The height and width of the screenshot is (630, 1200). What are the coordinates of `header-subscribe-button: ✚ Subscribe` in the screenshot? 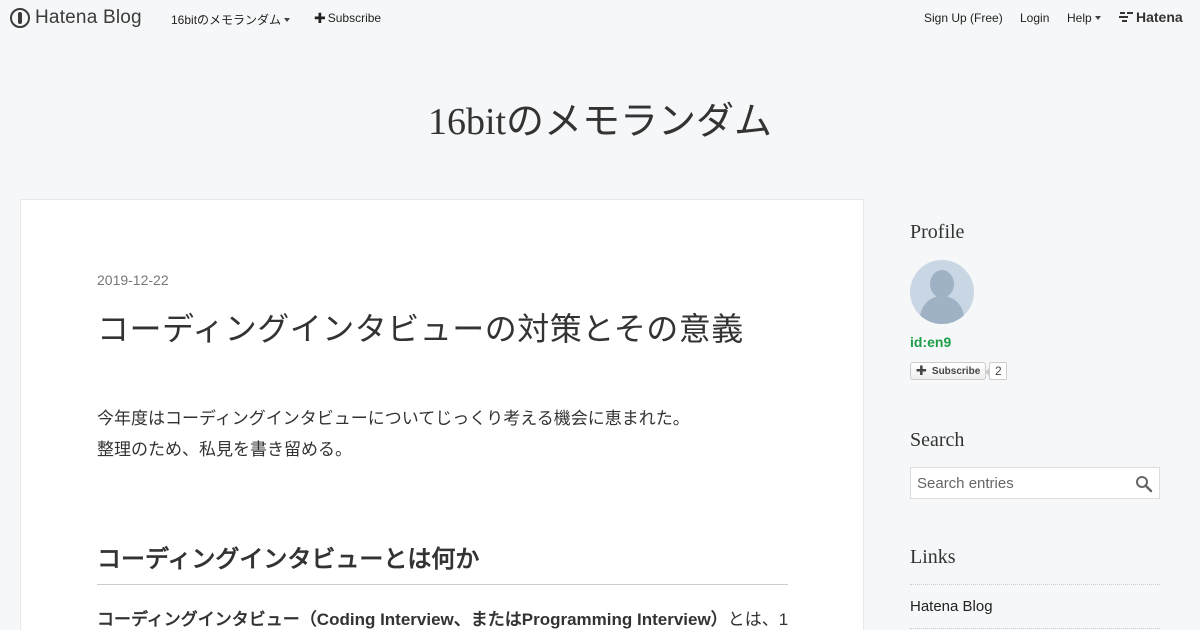 It's located at (347, 18).